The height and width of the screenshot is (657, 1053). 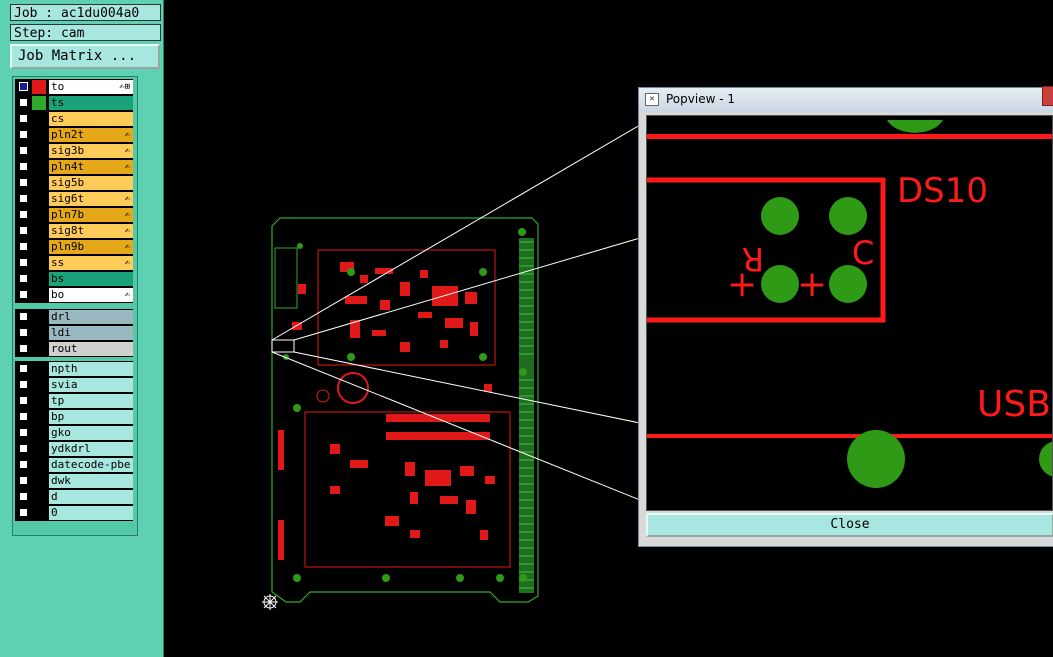 What do you see at coordinates (849, 136) in the screenshot?
I see `trace-top` at bounding box center [849, 136].